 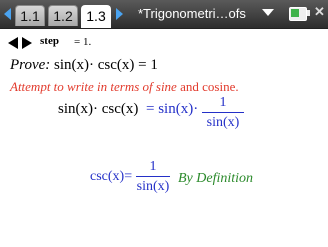 I want to click on step-forward-icon, so click(x=27, y=43).